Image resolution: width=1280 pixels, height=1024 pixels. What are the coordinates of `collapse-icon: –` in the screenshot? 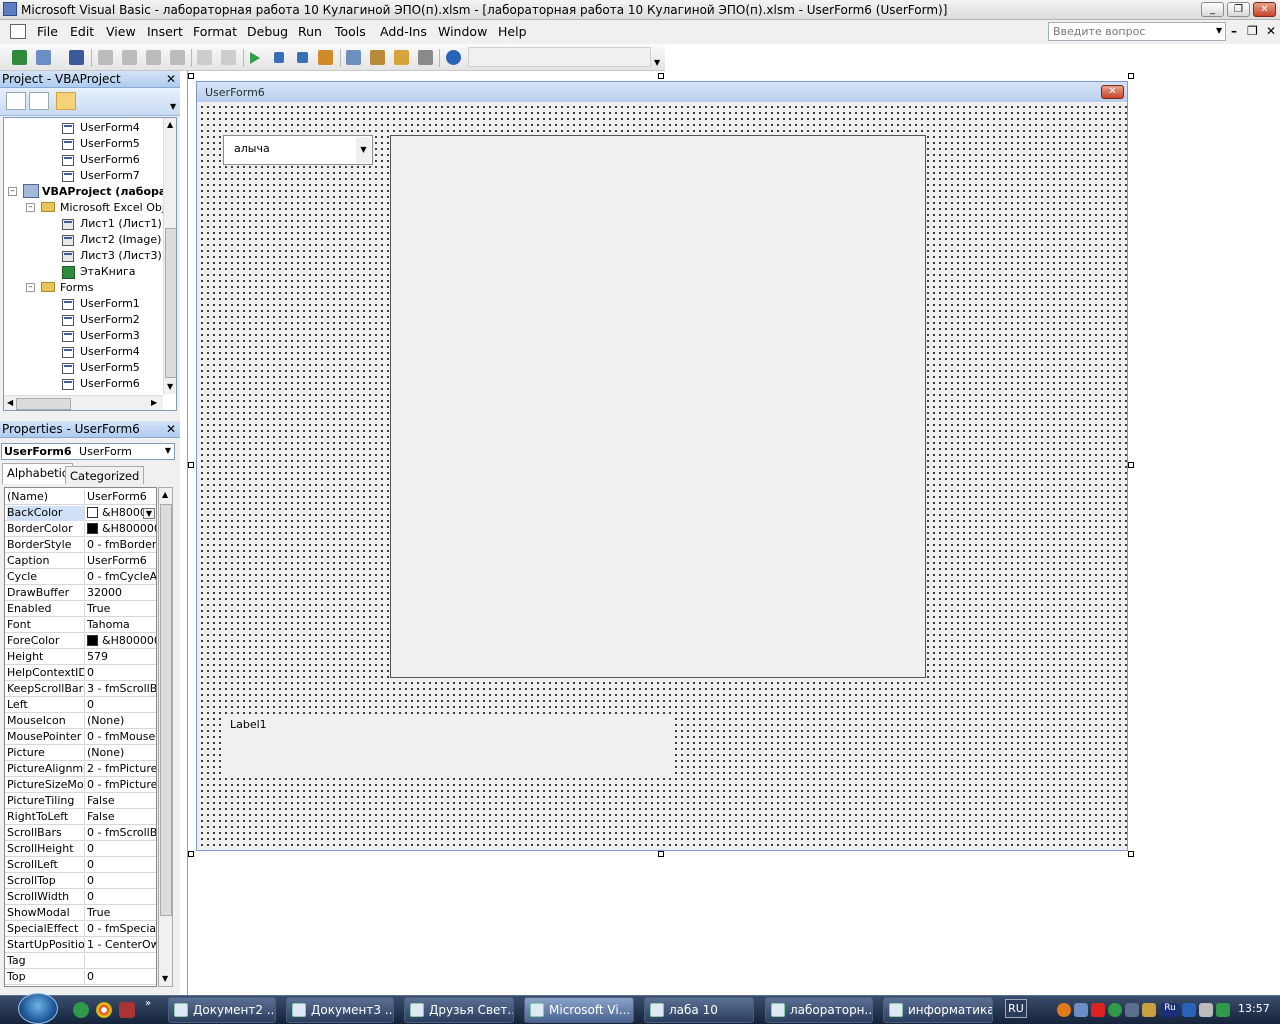 It's located at (12, 191).